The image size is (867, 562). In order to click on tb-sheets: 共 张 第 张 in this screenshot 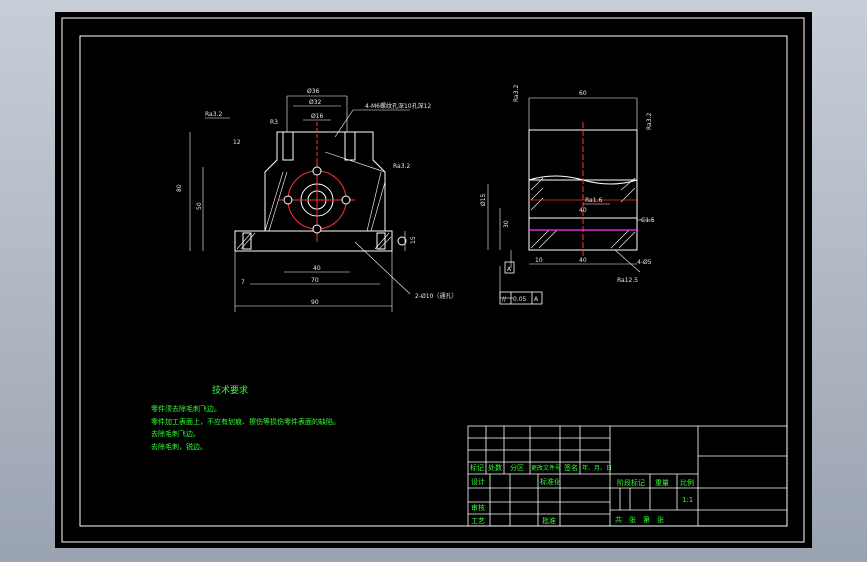, I will do `click(639, 519)`.